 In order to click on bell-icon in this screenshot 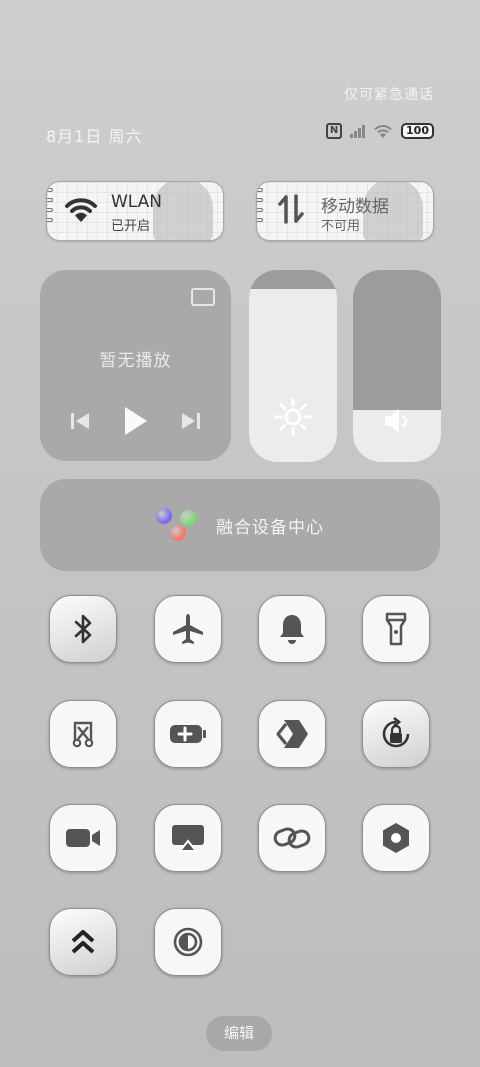, I will do `click(292, 629)`.